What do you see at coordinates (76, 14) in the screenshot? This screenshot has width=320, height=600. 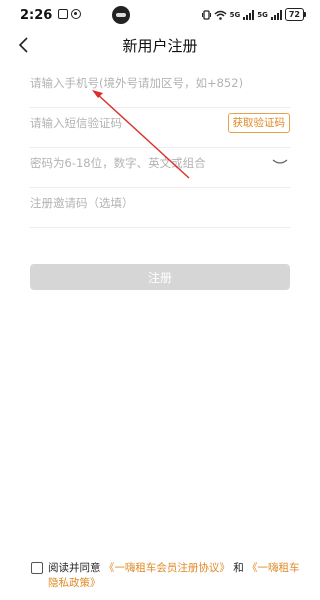 I see `eye-notification-icon` at bounding box center [76, 14].